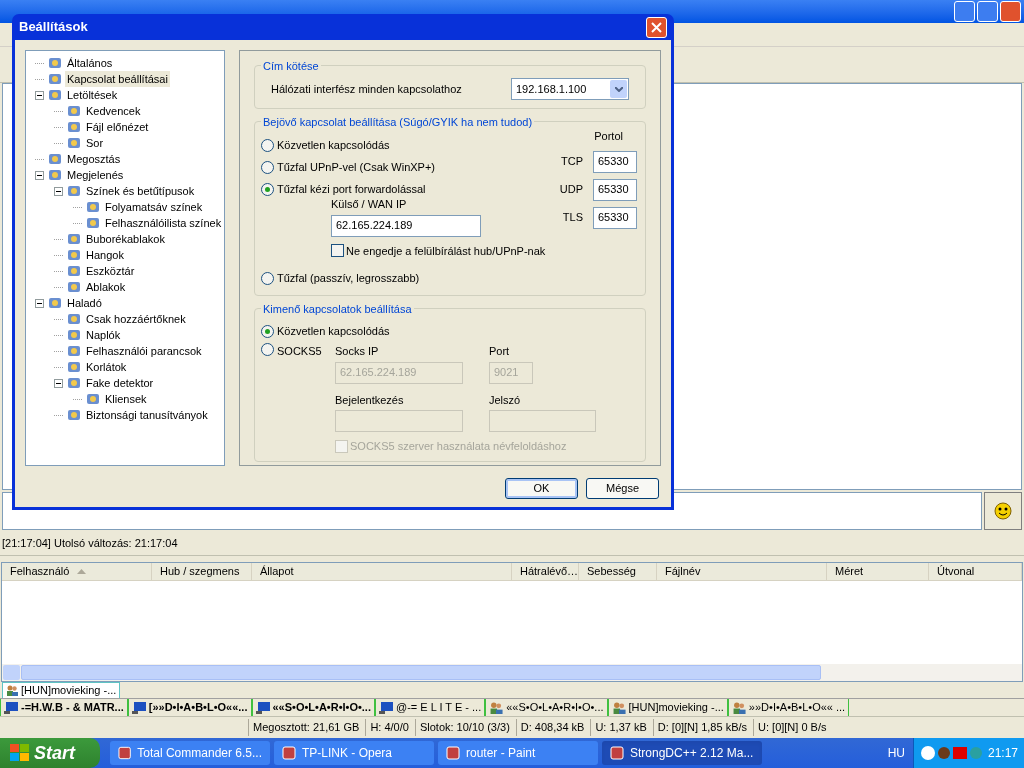 The width and height of the screenshot is (1024, 768). I want to click on tree-item: Hangok, so click(105, 255).